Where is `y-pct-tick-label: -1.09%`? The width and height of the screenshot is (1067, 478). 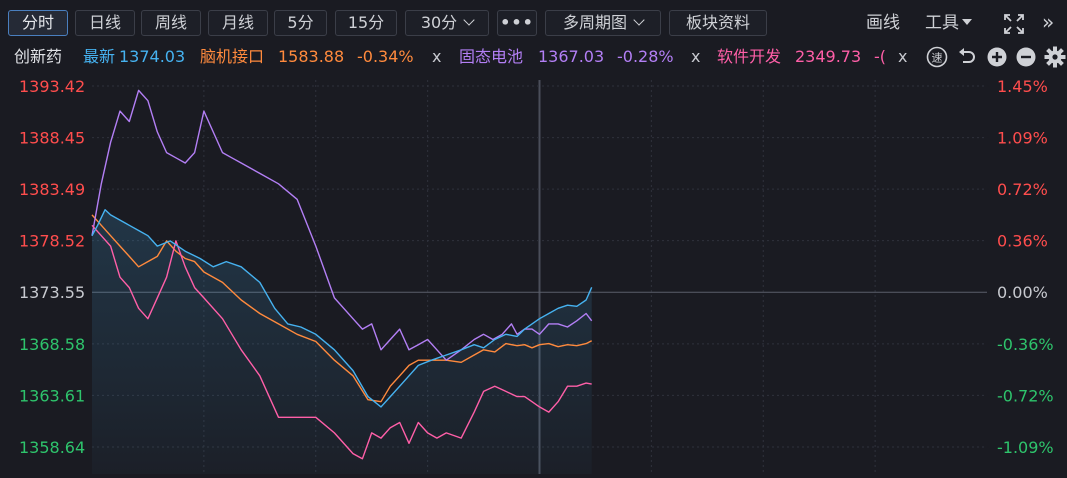
y-pct-tick-label: -1.09% is located at coordinates (1025, 447).